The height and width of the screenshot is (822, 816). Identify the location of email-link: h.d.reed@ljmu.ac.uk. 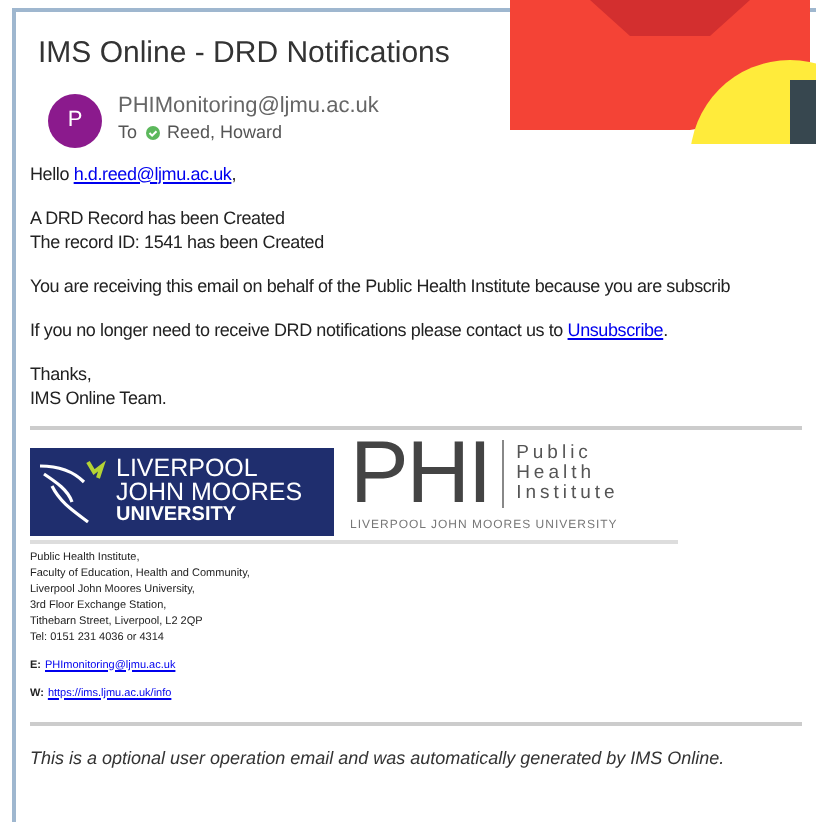
(152, 173).